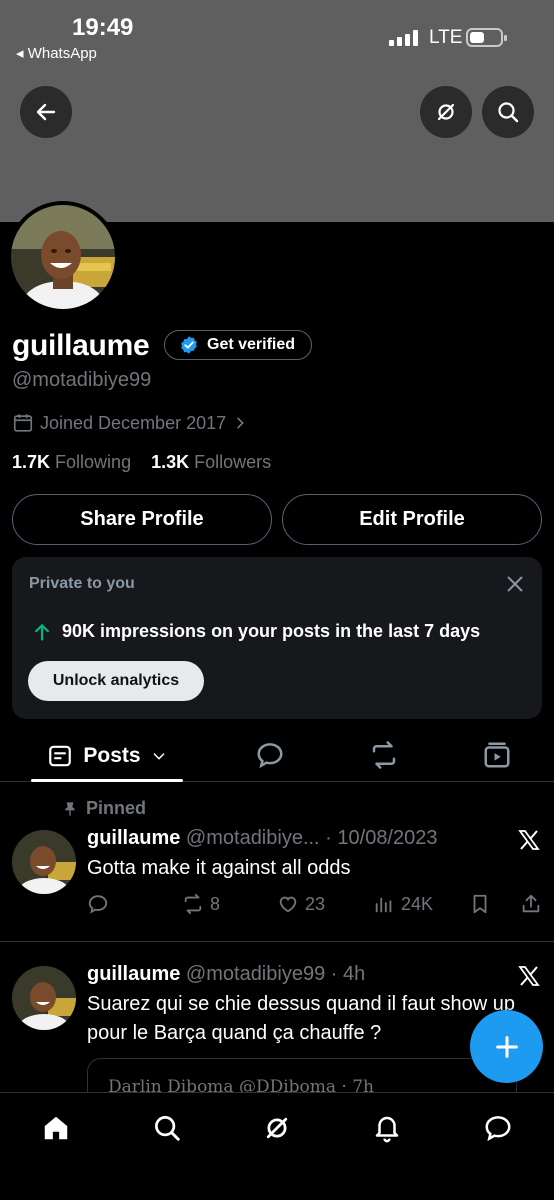 Image resolution: width=554 pixels, height=1200 pixels. What do you see at coordinates (446, 37) in the screenshot?
I see `network-label: LTE` at bounding box center [446, 37].